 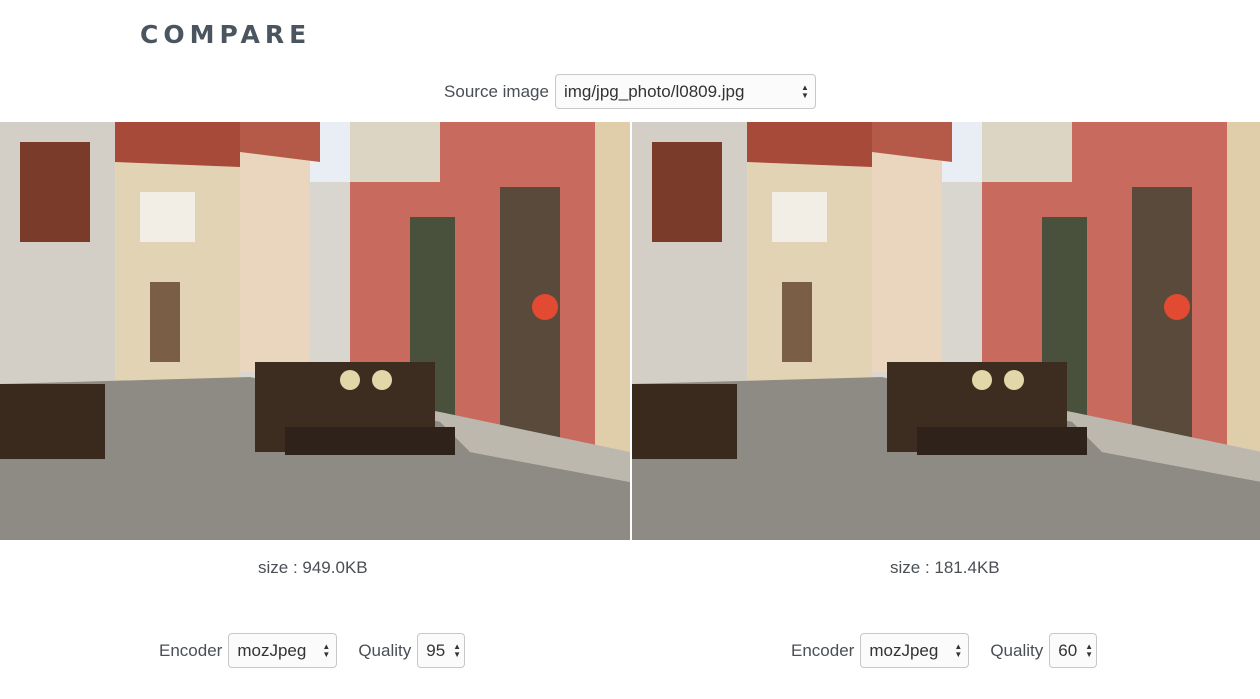 I want to click on source-image-select: img/jpg_photo/l0809.jpg ▲ ▼, so click(x=685, y=91).